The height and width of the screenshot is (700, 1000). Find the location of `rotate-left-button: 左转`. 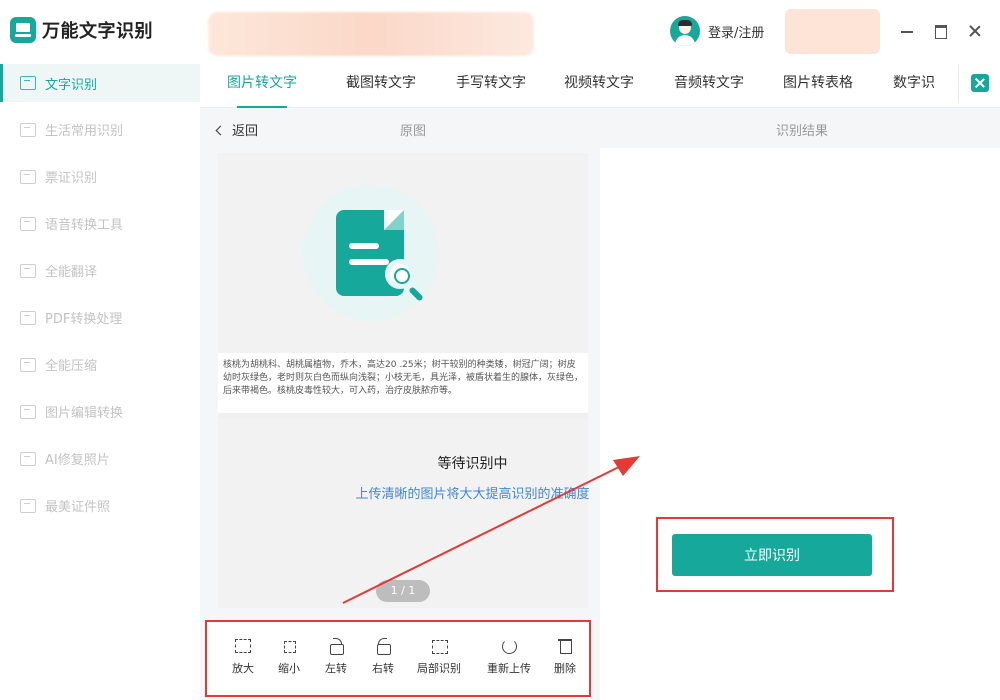

rotate-left-button: 左转 is located at coordinates (336, 657).